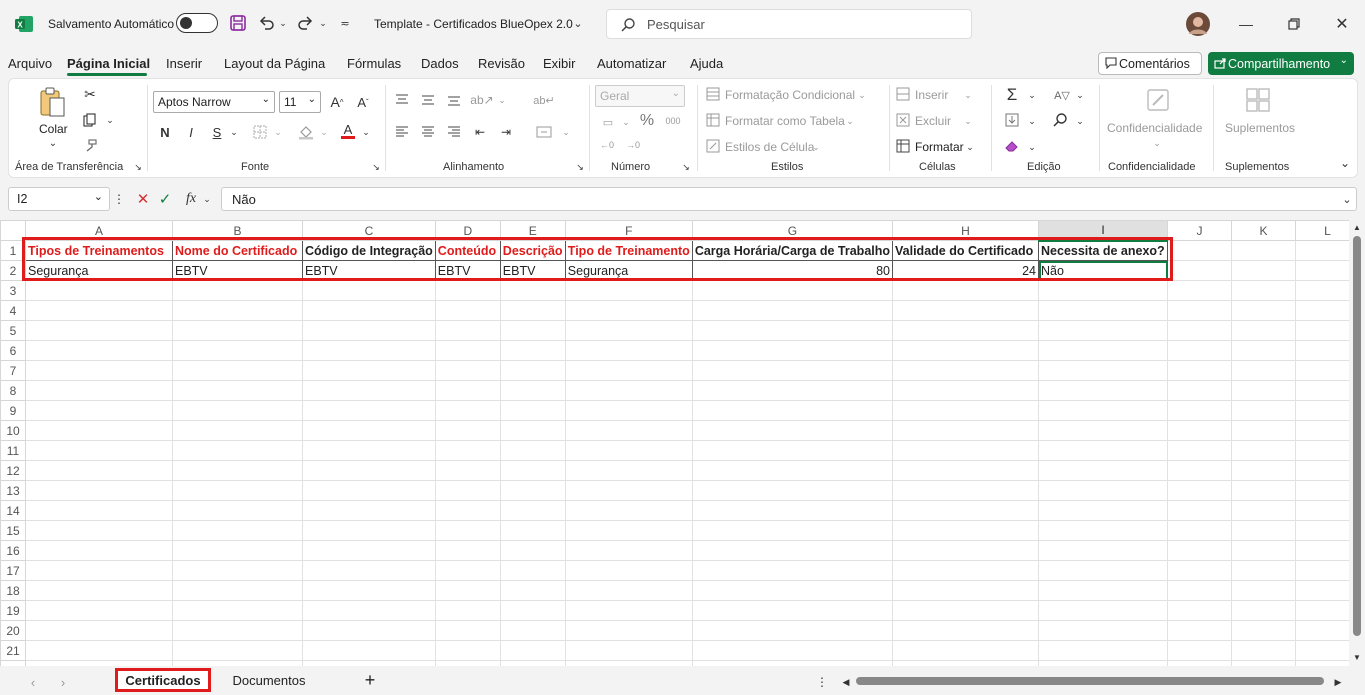 The image size is (1365, 695). Describe the element at coordinates (628, 250) in the screenshot. I see `cell-f1: Tipo de Treinamento` at that location.